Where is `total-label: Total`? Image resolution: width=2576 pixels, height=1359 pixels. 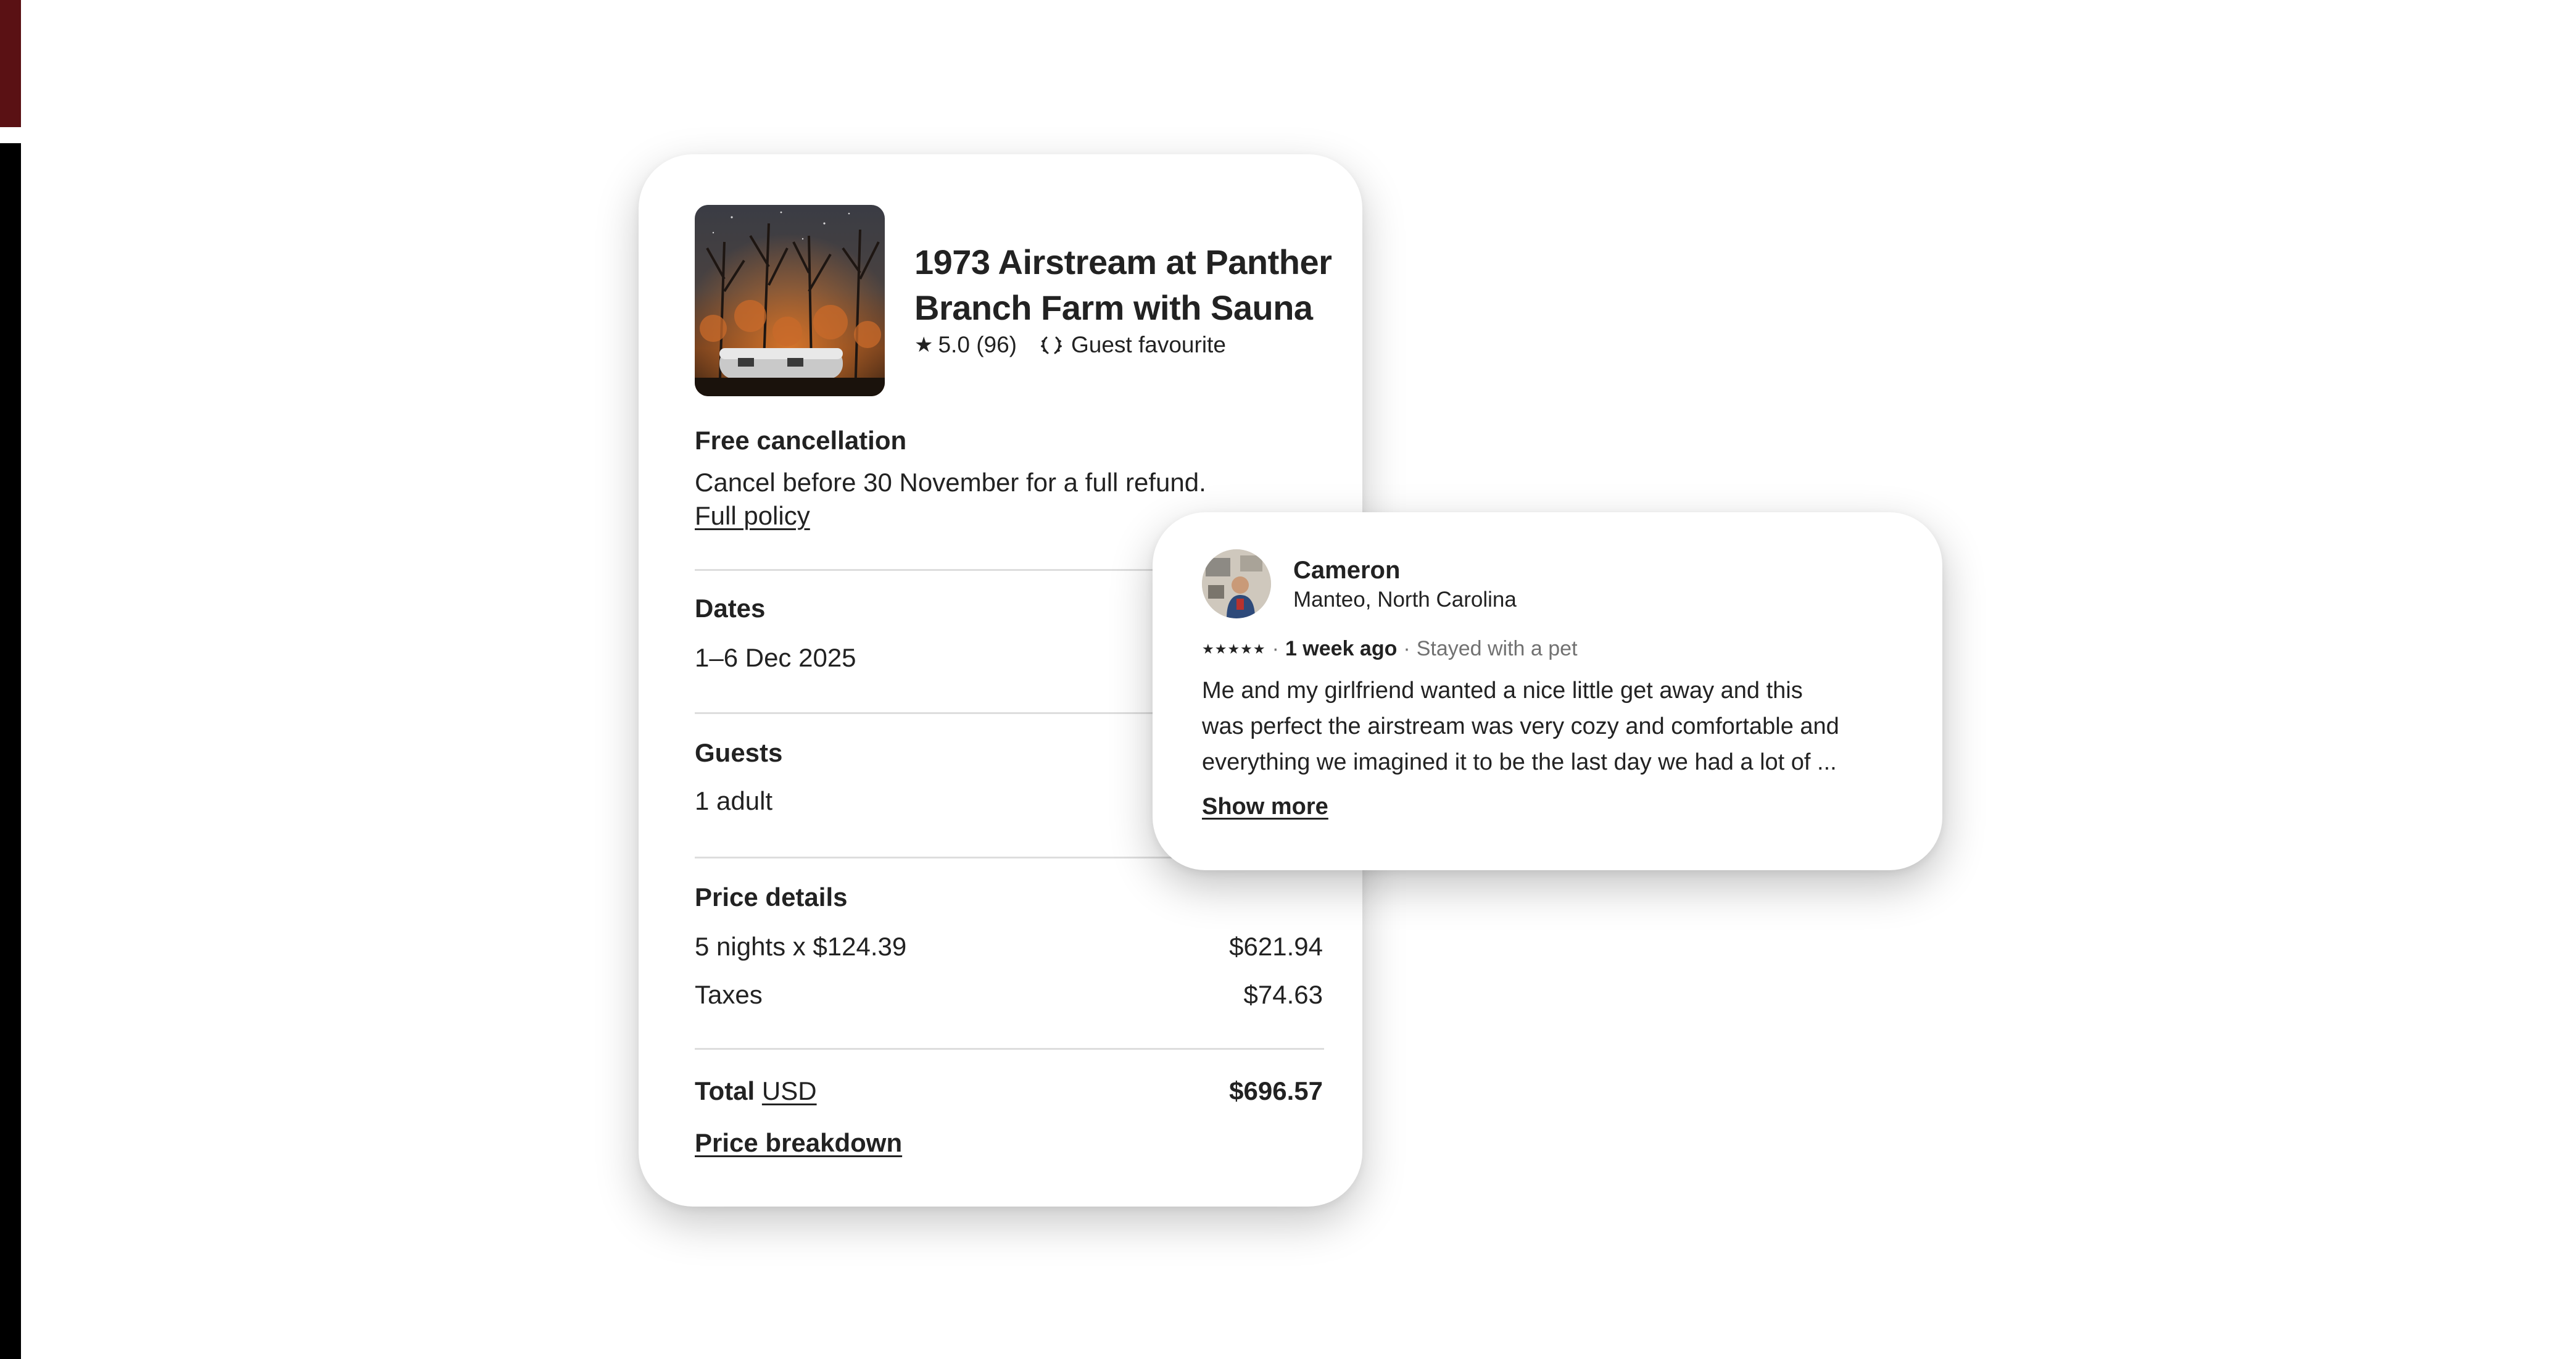
total-label: Total is located at coordinates (725, 1090).